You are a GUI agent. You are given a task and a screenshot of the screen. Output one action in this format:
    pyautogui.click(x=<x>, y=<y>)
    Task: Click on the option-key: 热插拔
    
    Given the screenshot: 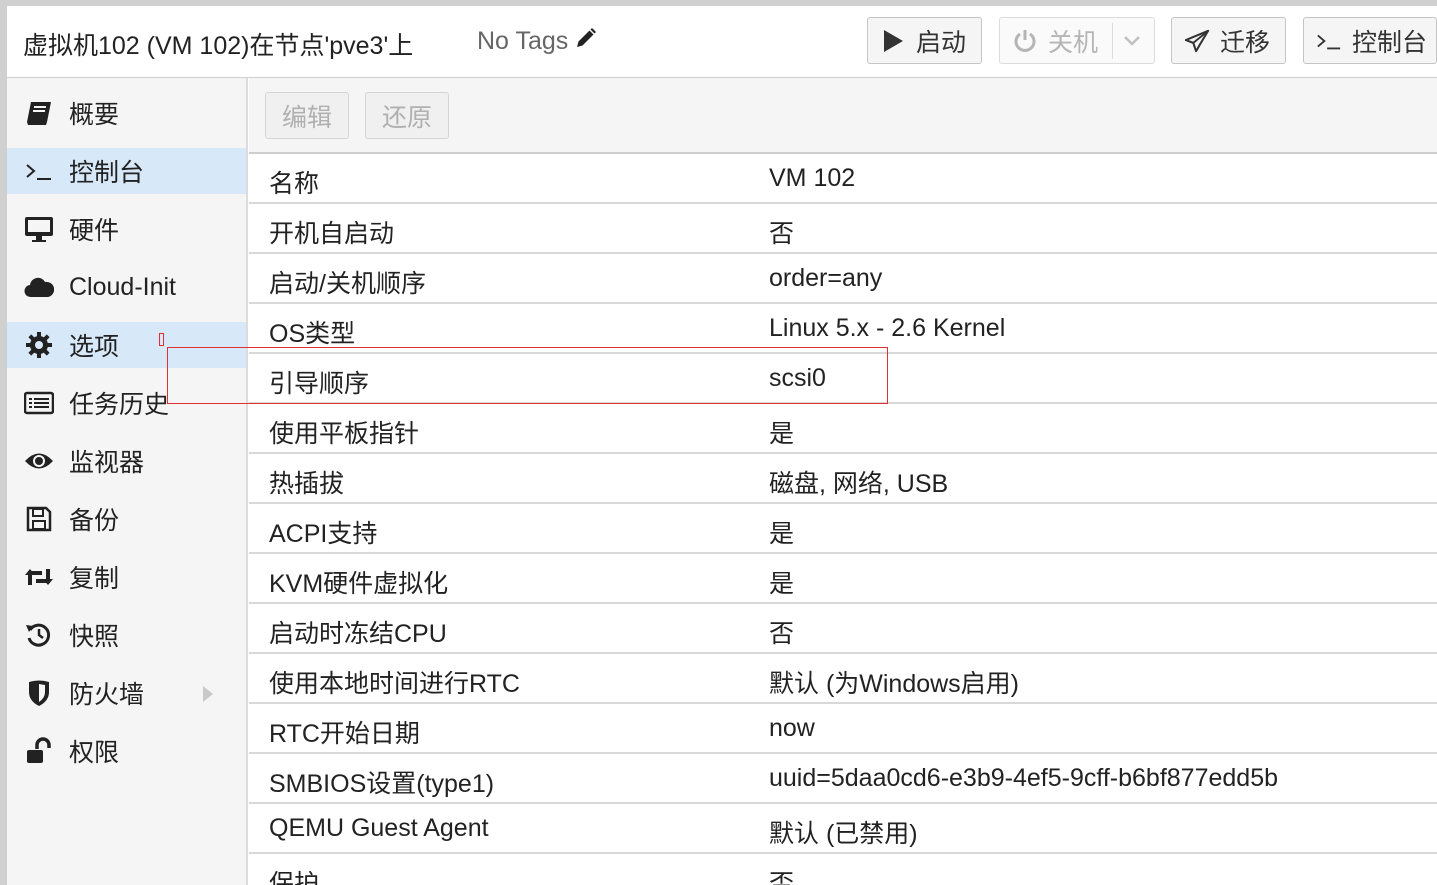 What is the action you would take?
    pyautogui.click(x=307, y=484)
    